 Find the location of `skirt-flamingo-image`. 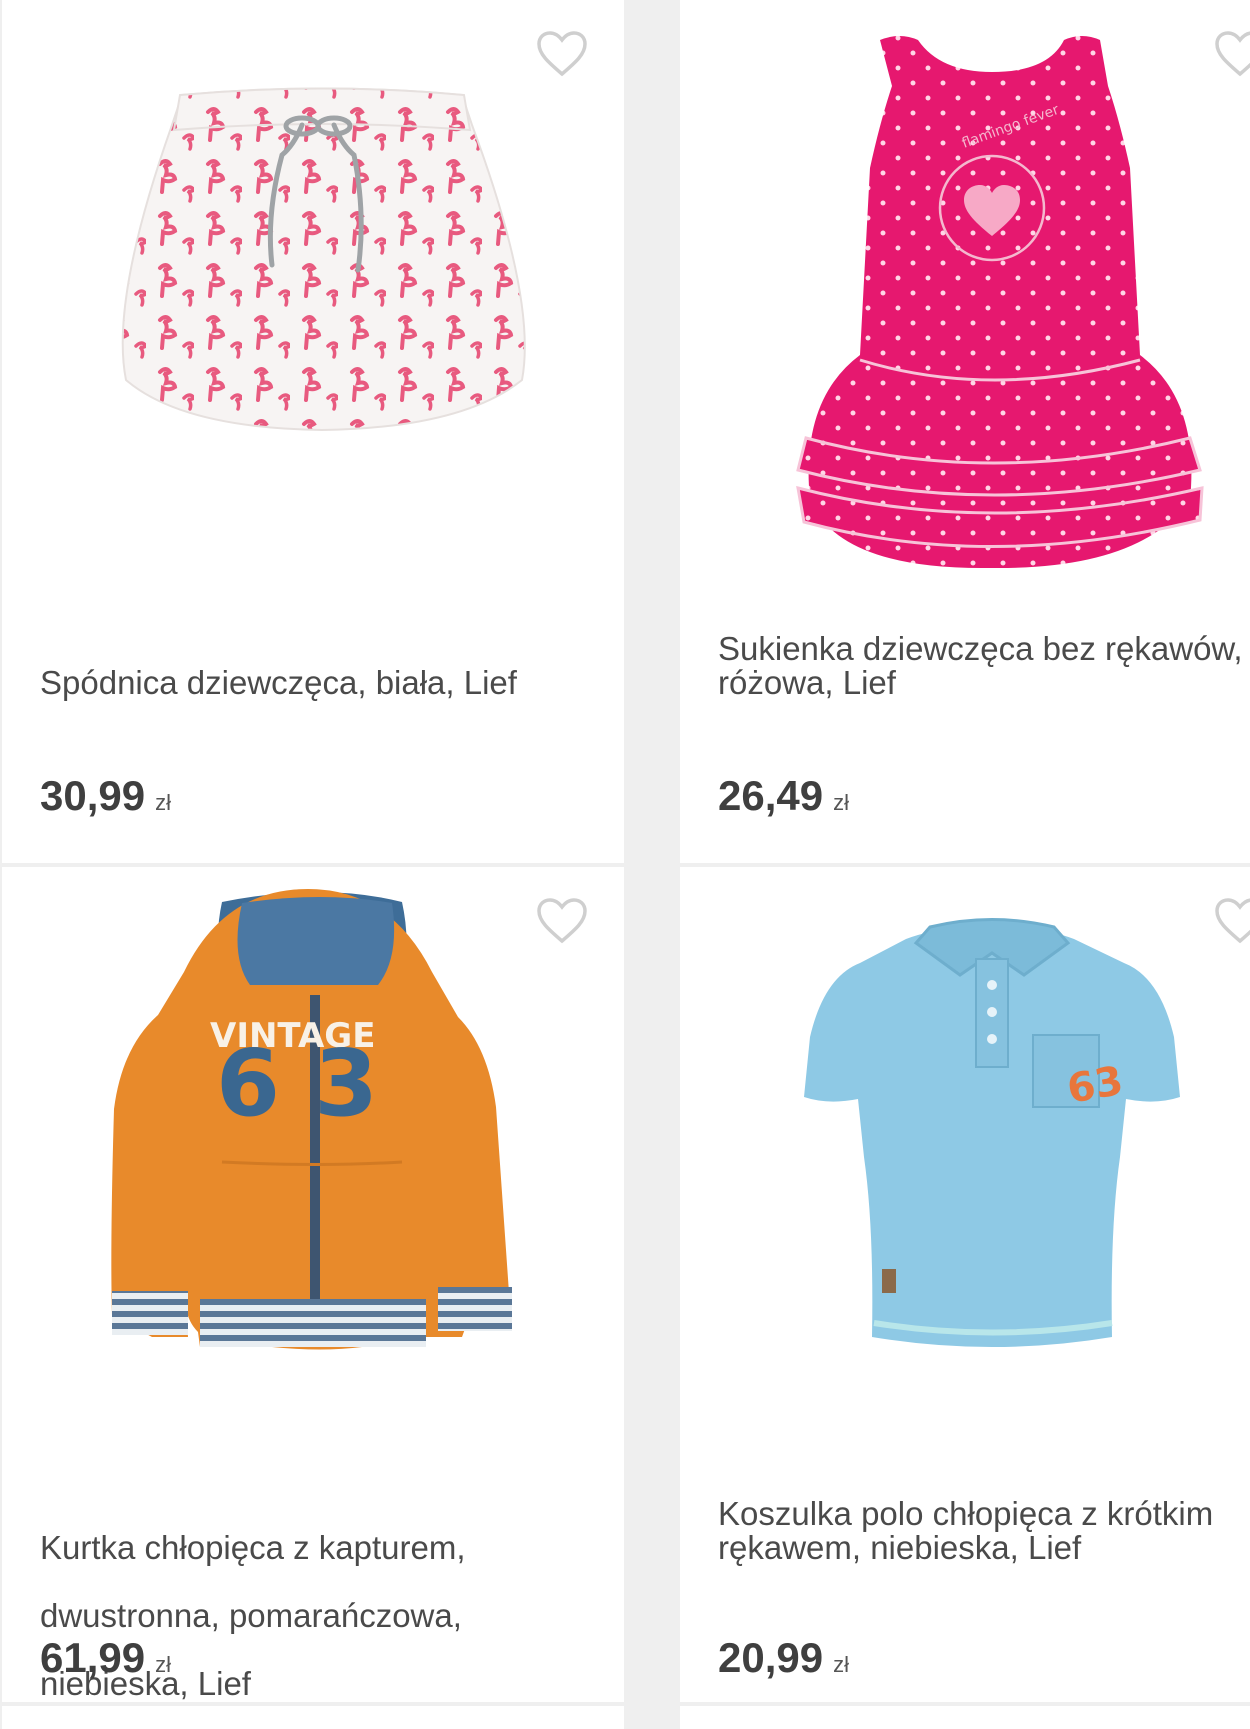

skirt-flamingo-image is located at coordinates (323, 259).